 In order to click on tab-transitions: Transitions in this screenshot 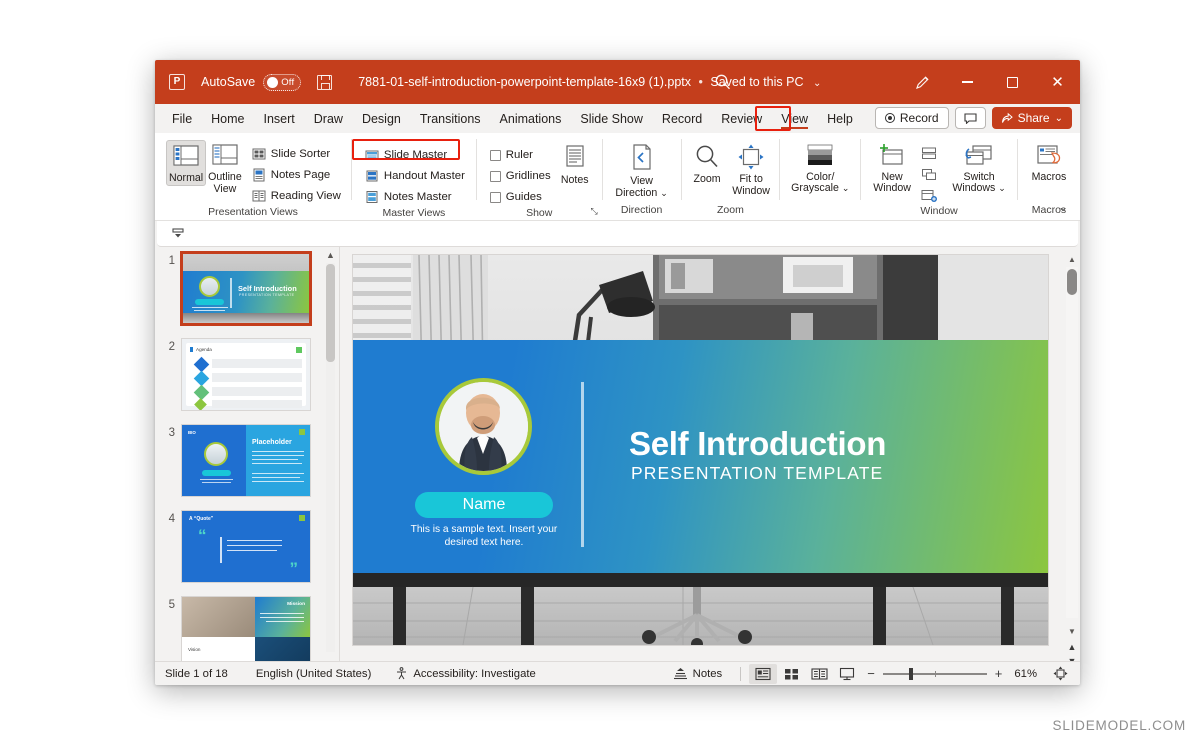, I will do `click(450, 119)`.